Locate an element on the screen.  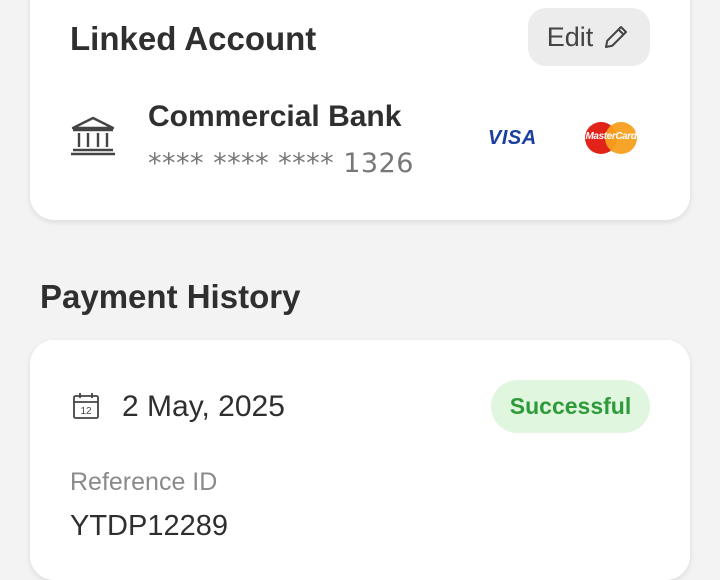
reference-id-value: YTDP12289 is located at coordinates (149, 526).